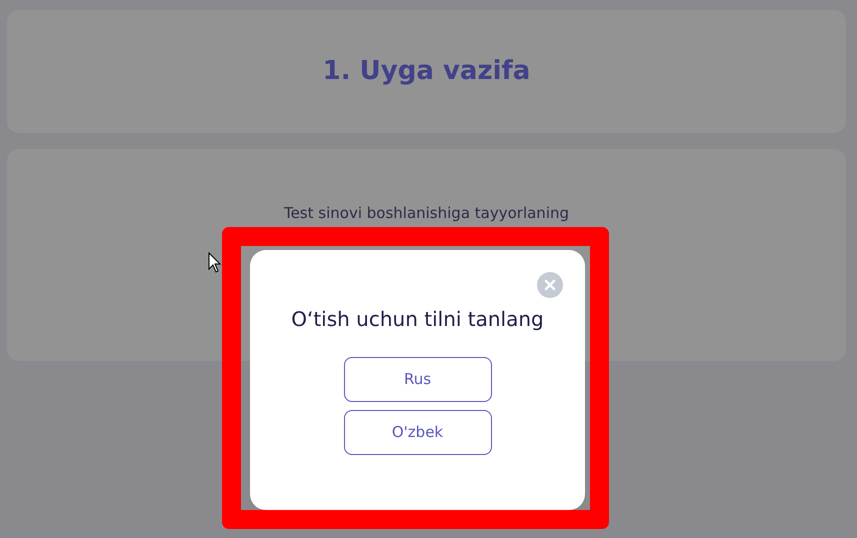 The image size is (857, 538). Describe the element at coordinates (426, 72) in the screenshot. I see `page-title: 1. Uyga vazifa` at that location.